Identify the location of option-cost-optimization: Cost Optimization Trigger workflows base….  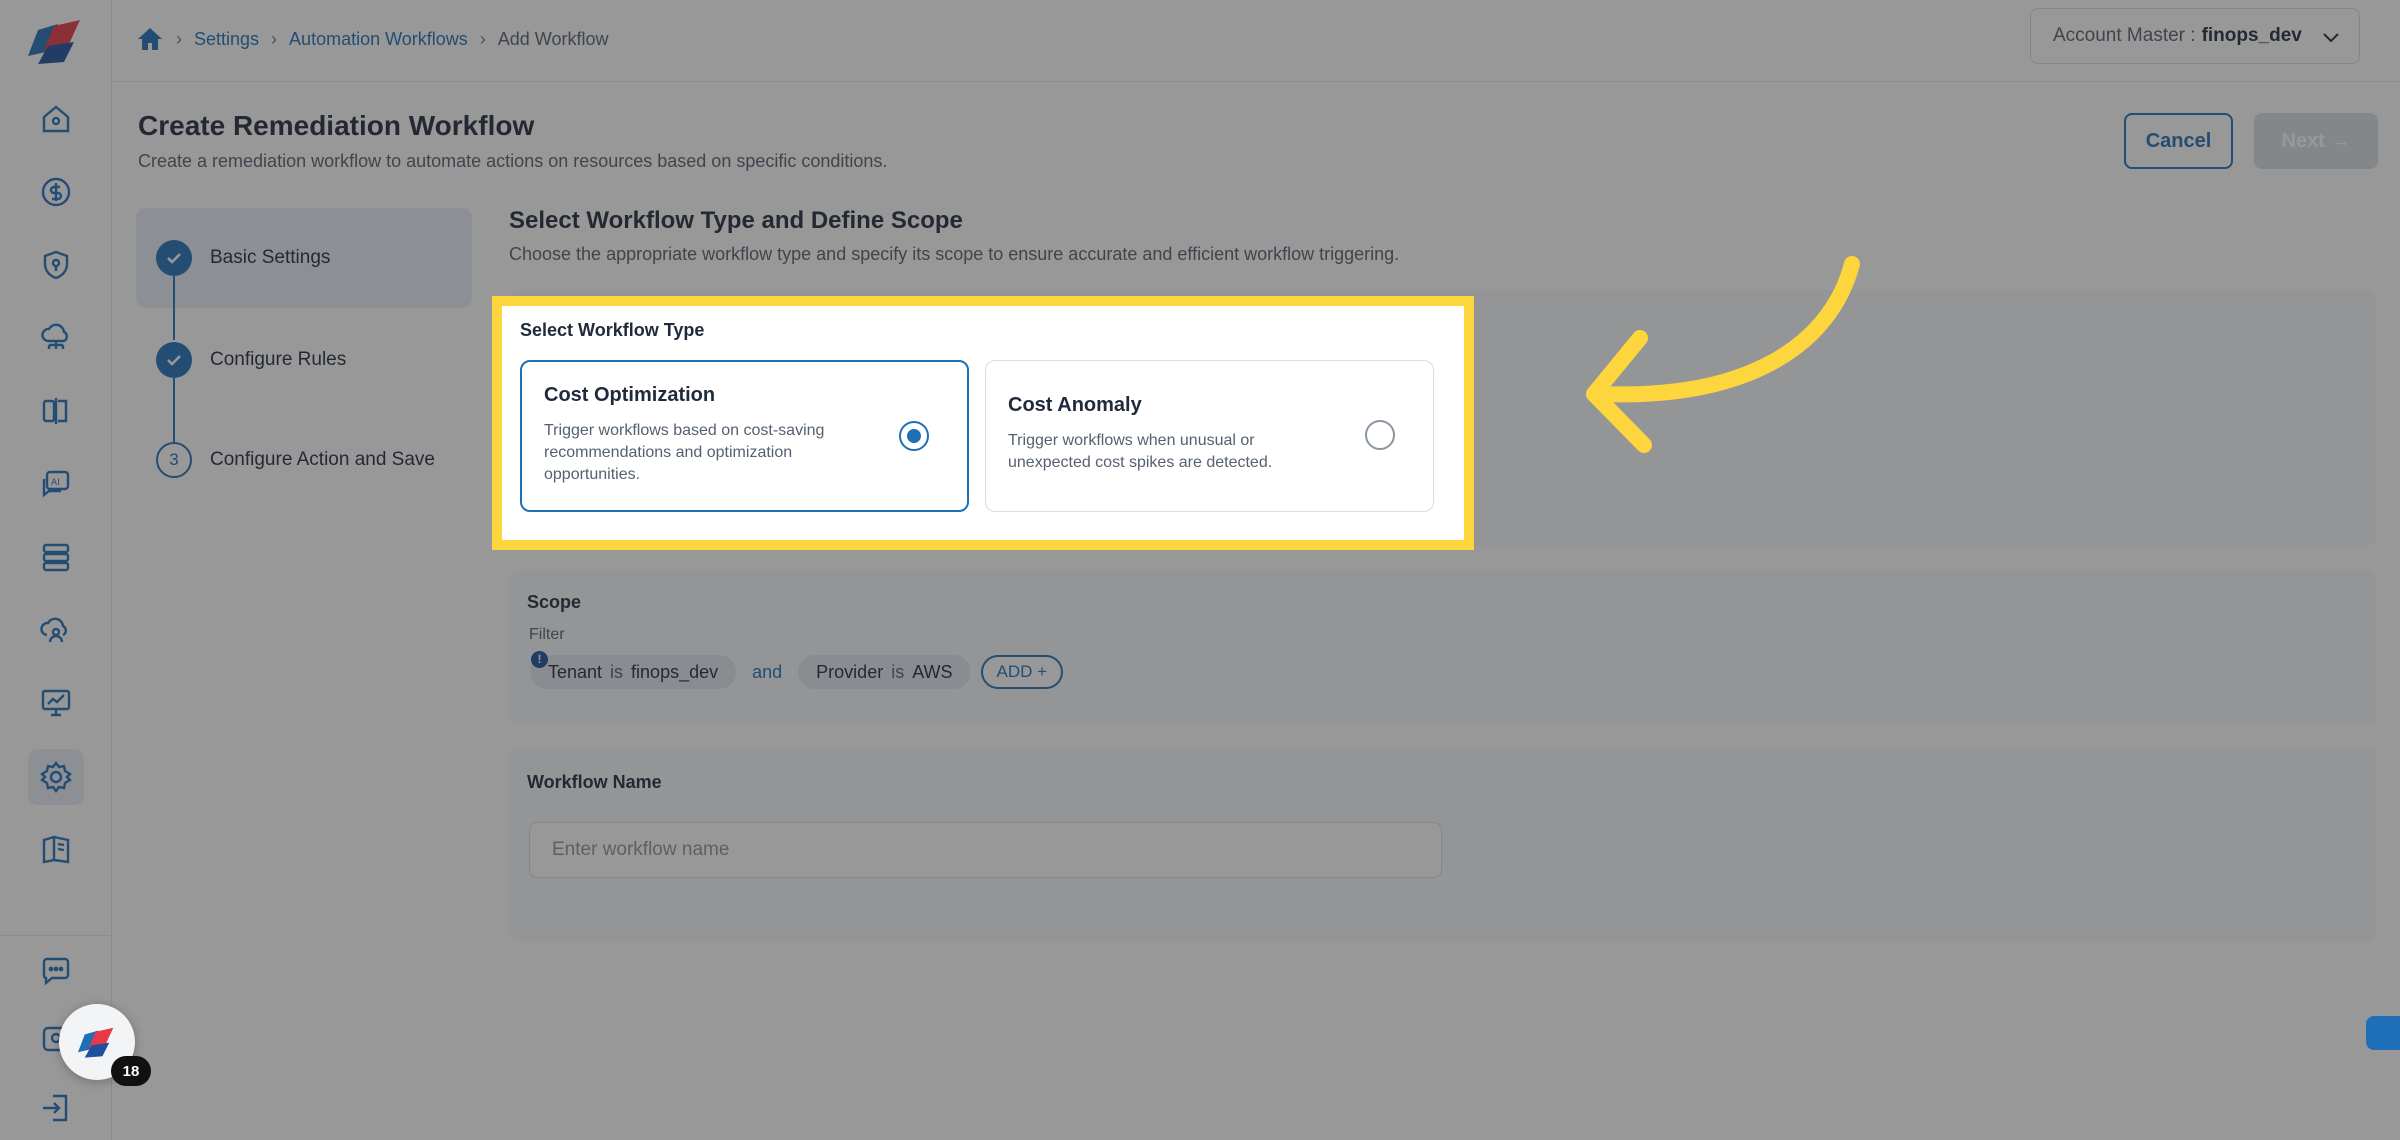
(744, 436).